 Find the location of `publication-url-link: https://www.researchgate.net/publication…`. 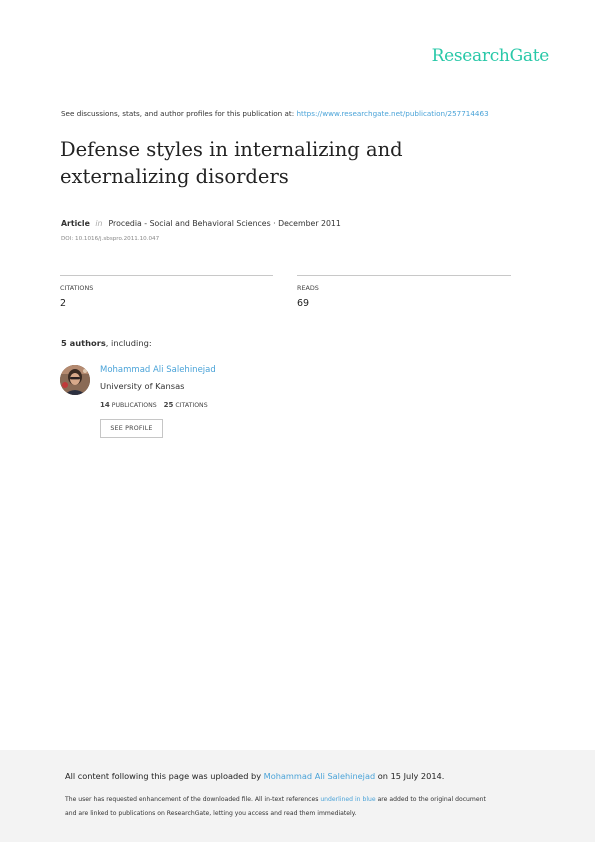

publication-url-link: https://www.researchgate.net/publication… is located at coordinates (392, 113).